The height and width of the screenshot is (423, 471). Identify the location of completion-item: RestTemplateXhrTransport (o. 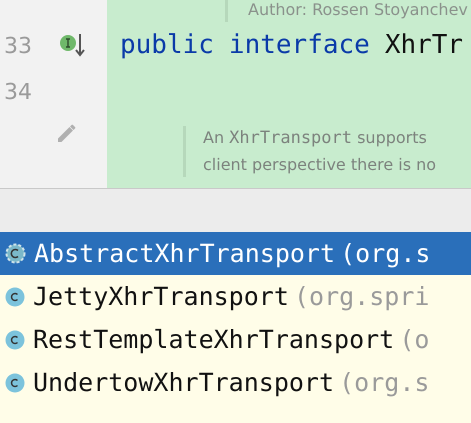
(235, 339).